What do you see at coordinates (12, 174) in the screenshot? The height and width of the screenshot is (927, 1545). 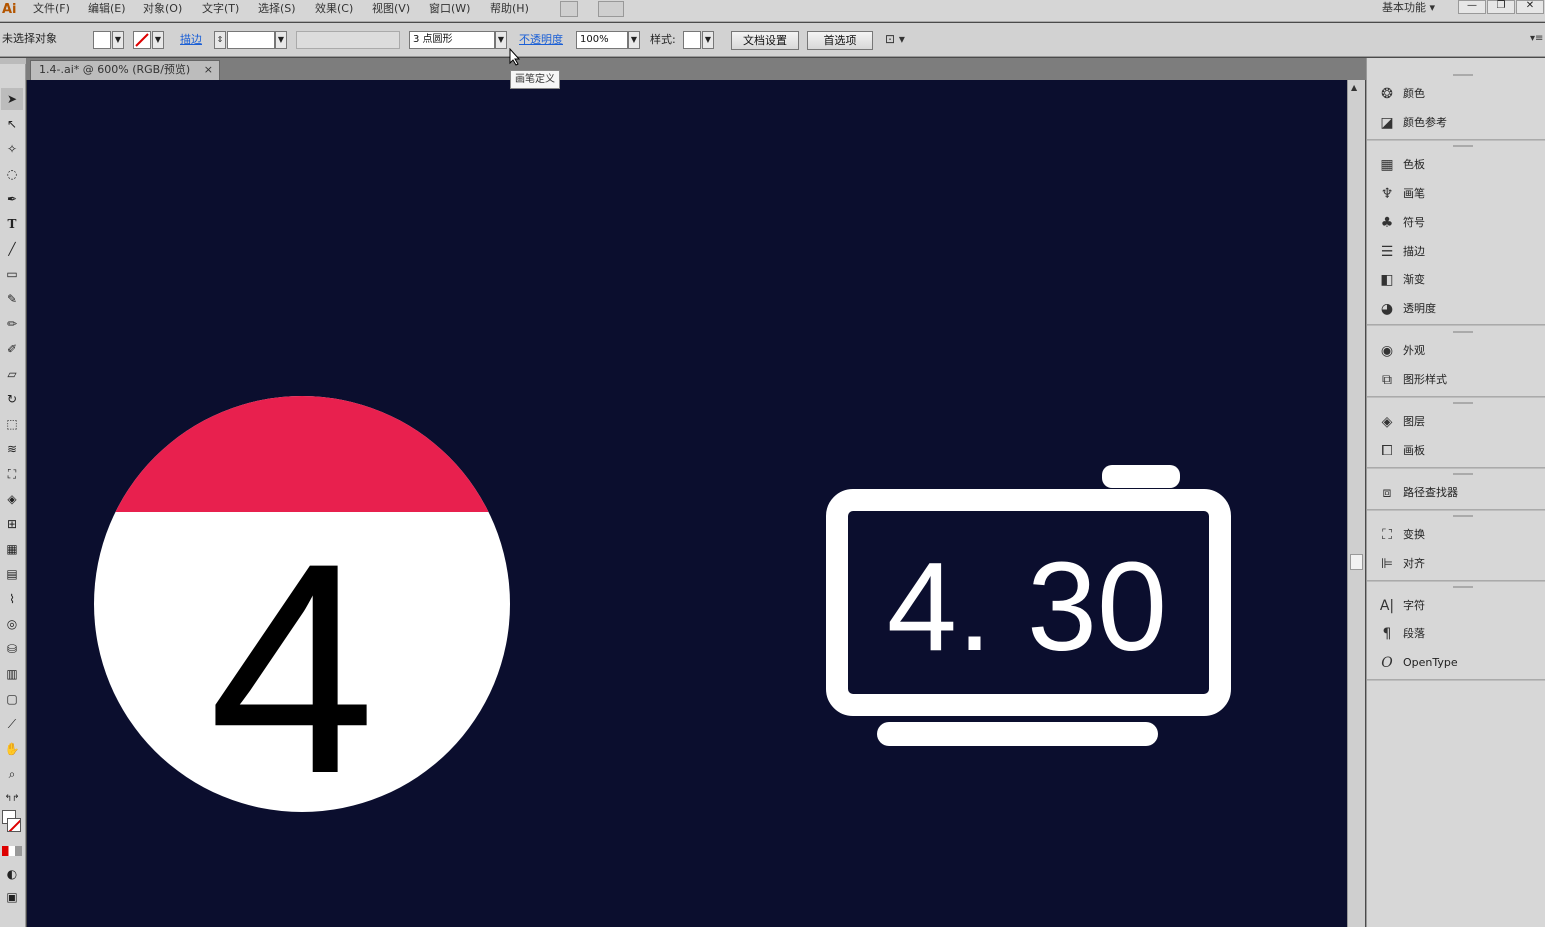 I see `lasso-tool-icon: ◌` at bounding box center [12, 174].